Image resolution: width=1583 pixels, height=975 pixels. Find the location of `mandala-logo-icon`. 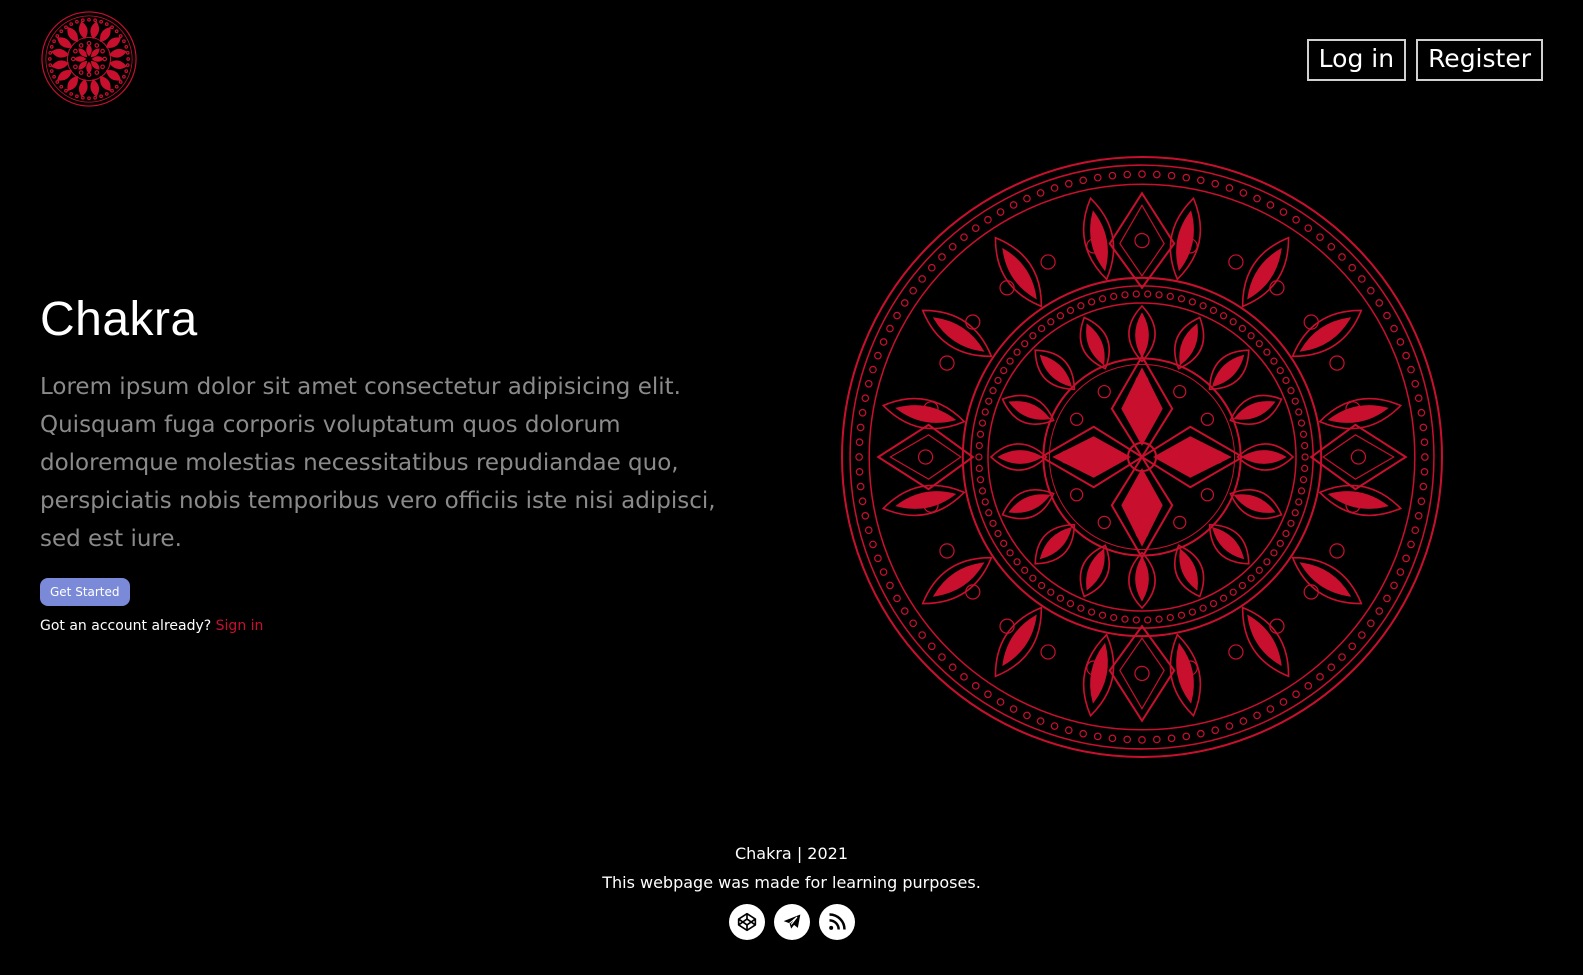

mandala-logo-icon is located at coordinates (89, 59).